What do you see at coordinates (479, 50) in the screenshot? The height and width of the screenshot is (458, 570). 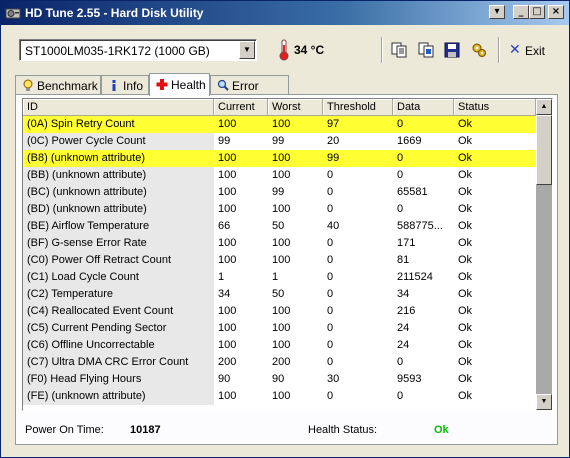 I see `options-icon` at bounding box center [479, 50].